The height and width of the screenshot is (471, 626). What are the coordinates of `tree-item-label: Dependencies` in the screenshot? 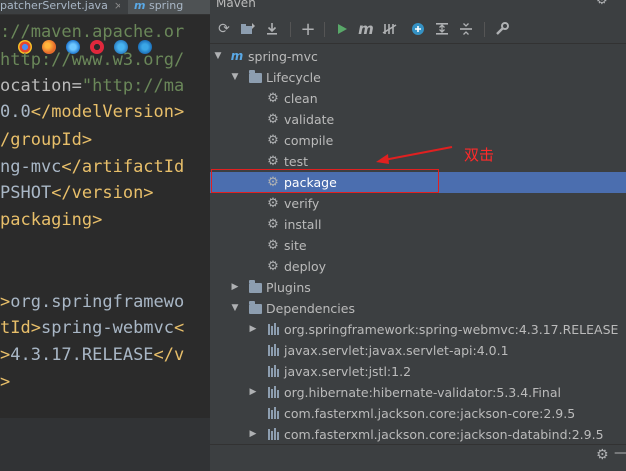 It's located at (310, 308).